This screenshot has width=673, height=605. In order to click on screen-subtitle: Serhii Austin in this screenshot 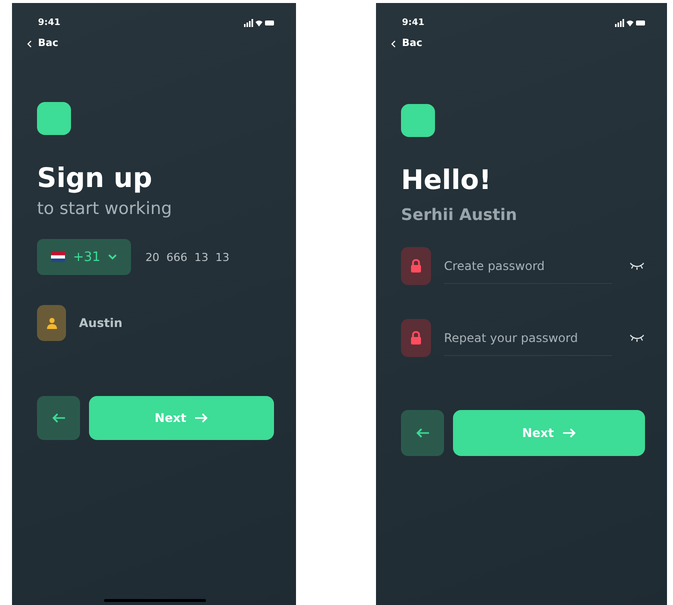, I will do `click(459, 215)`.